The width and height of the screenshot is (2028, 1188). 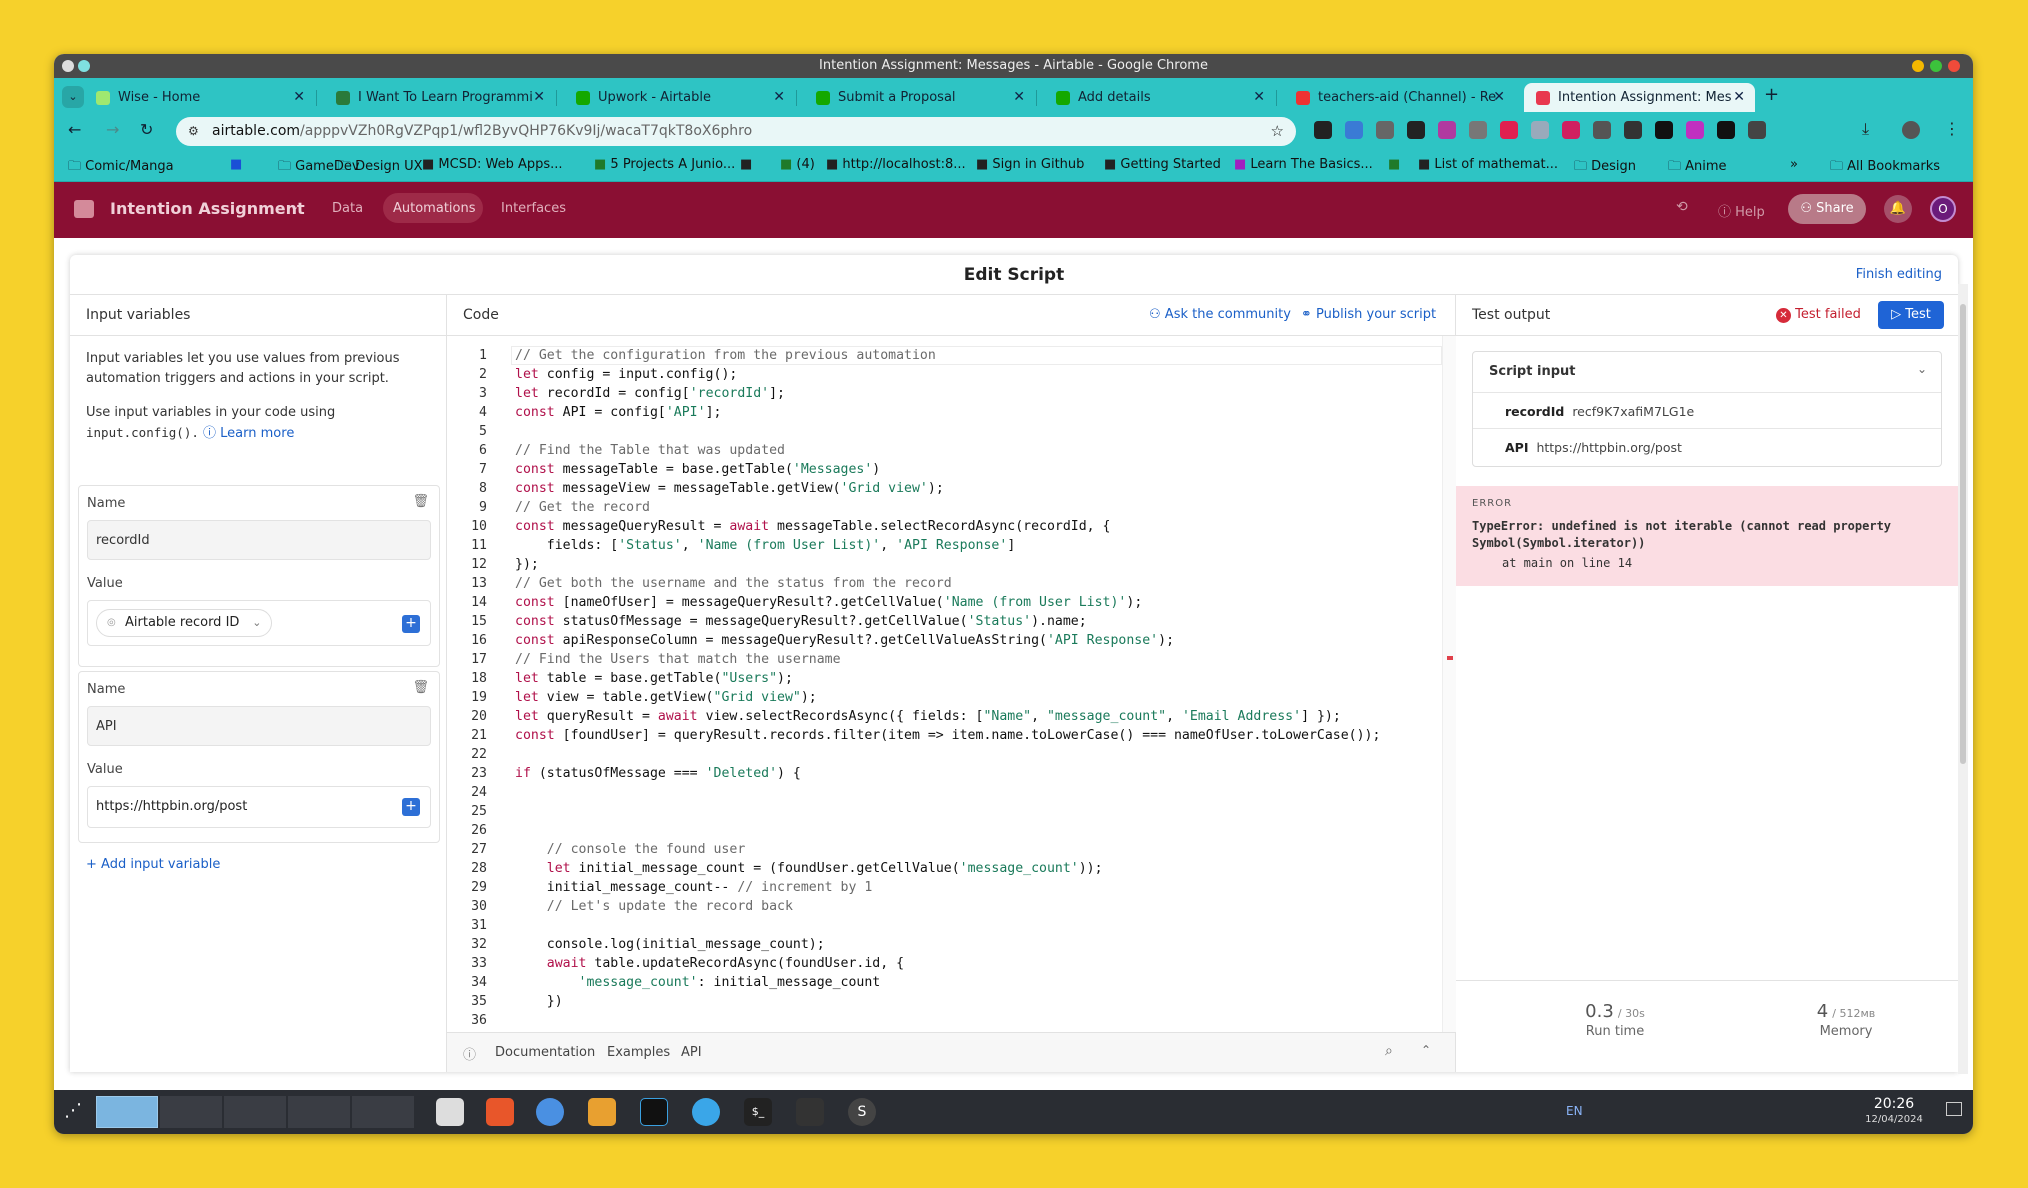 What do you see at coordinates (434, 208) in the screenshot?
I see `nav-automations: Automations` at bounding box center [434, 208].